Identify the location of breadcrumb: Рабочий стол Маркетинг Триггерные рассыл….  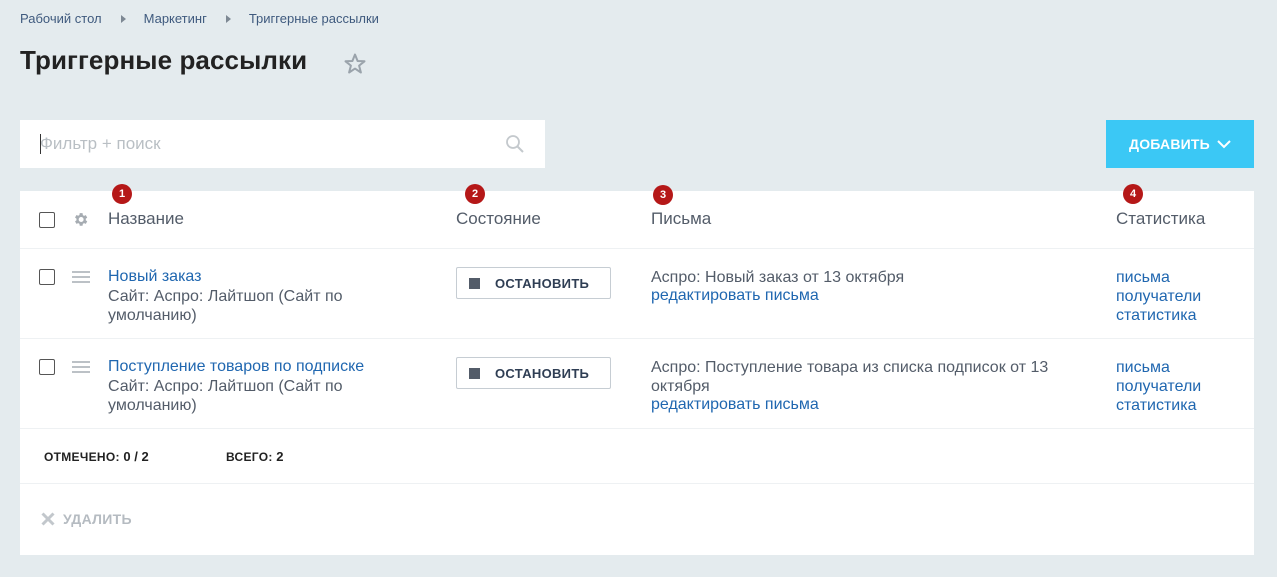
(199, 18).